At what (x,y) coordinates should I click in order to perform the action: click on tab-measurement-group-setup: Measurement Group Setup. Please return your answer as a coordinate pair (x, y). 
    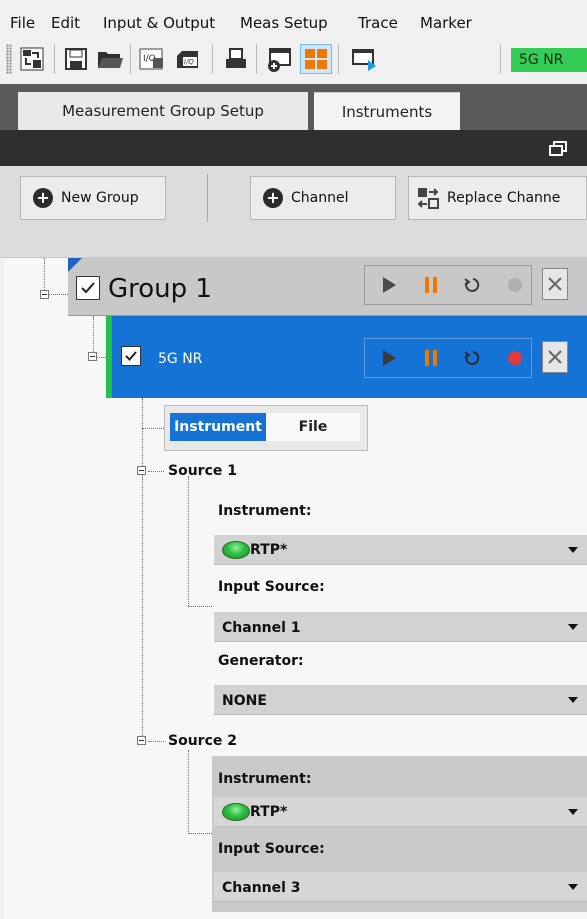
    Looking at the image, I should click on (163, 111).